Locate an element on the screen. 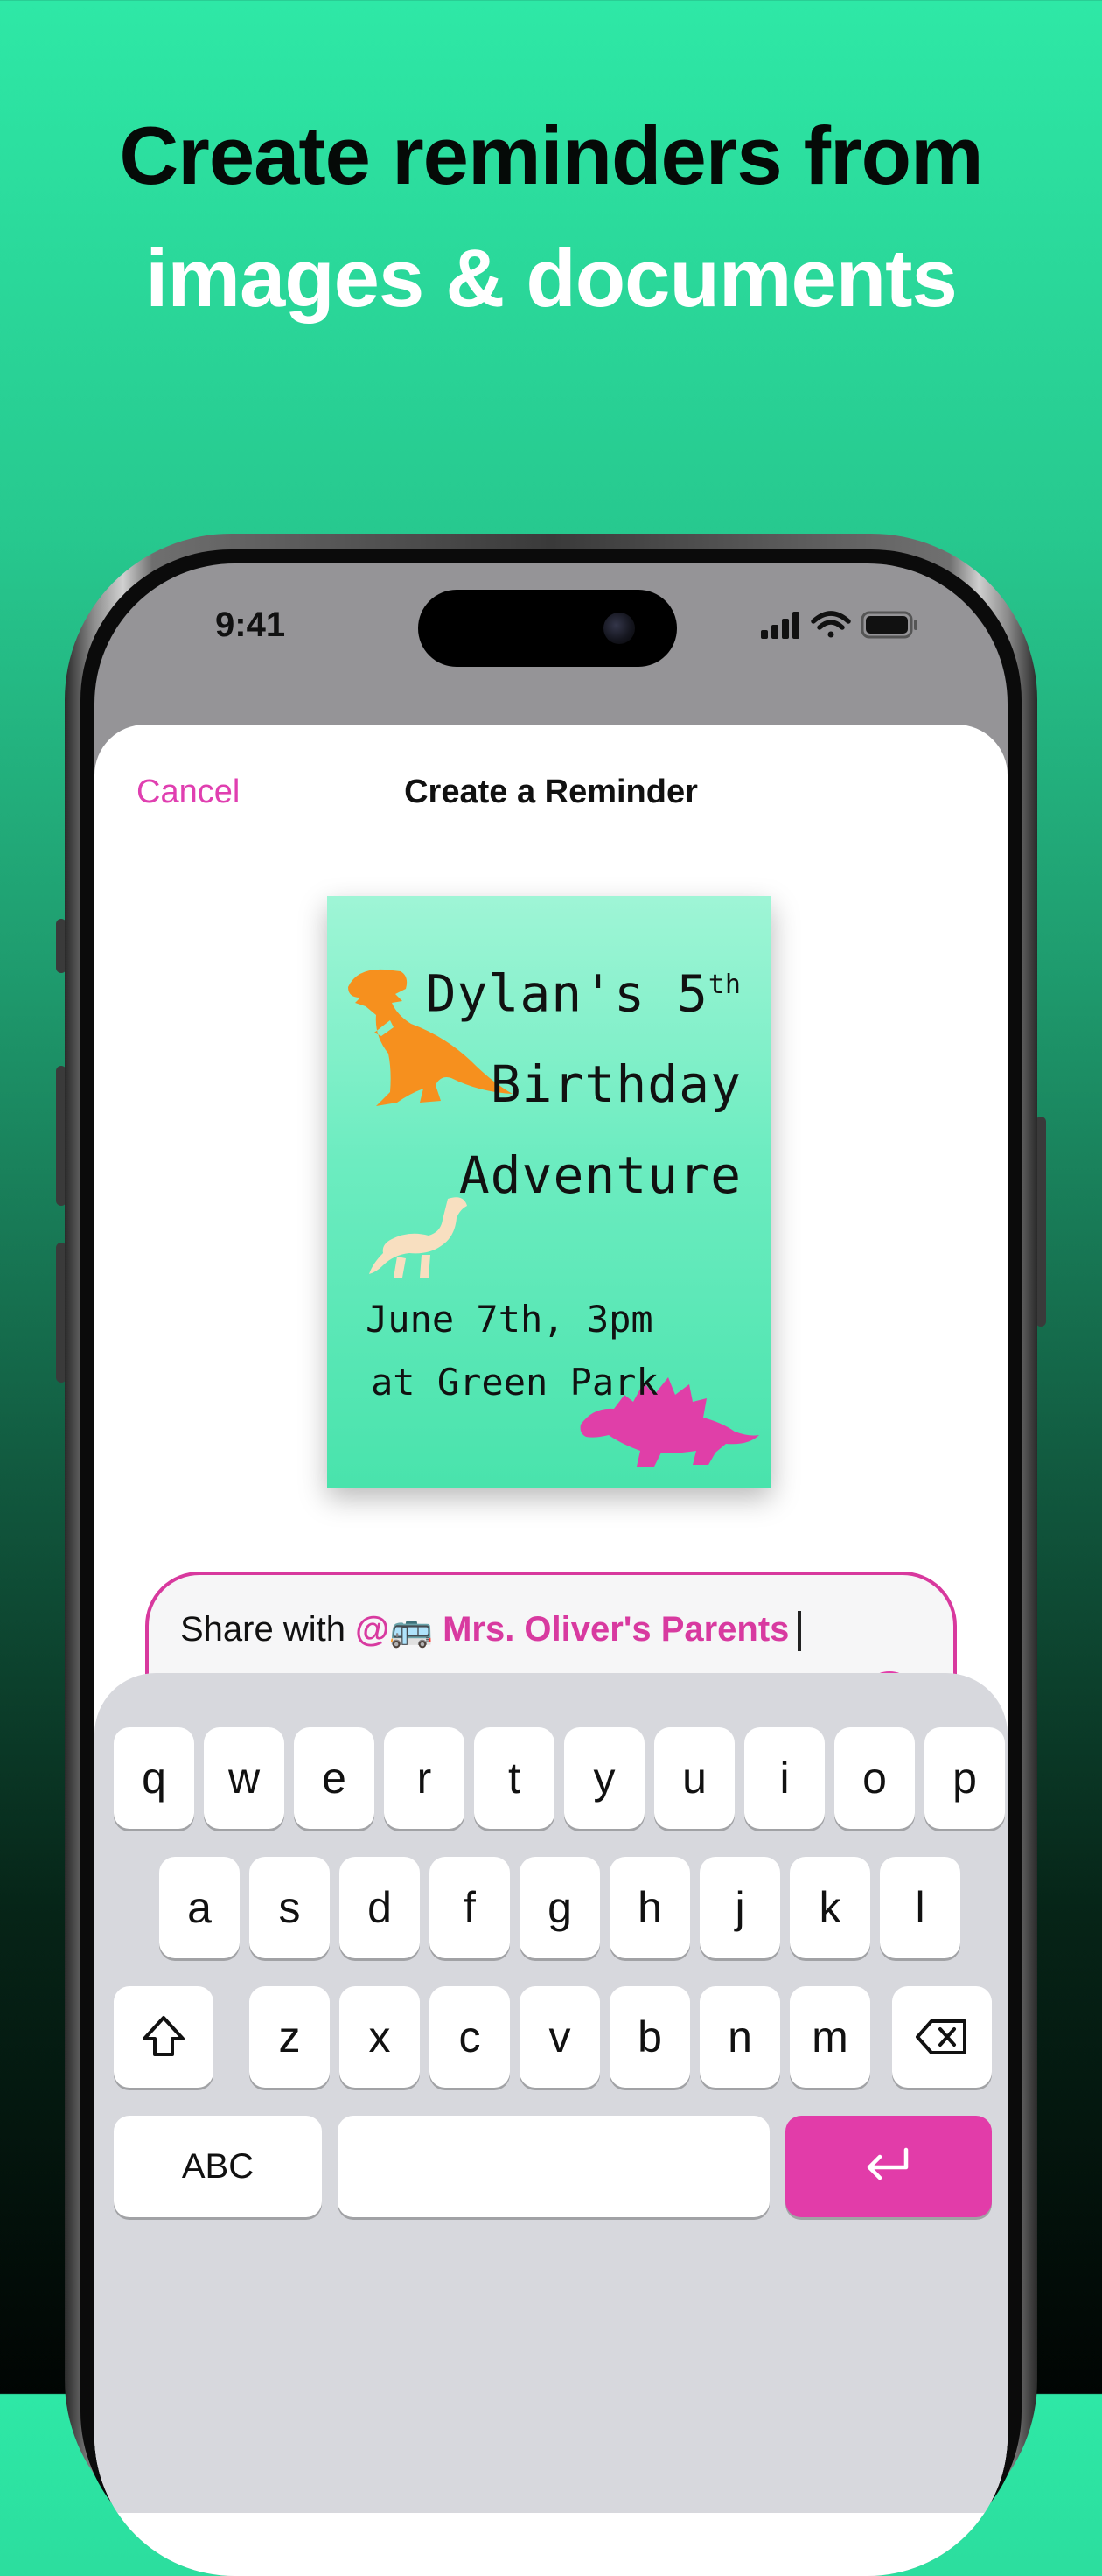  composer-input: Share with @🚌 Mrs. Oliver's Parents is located at coordinates (491, 1630).